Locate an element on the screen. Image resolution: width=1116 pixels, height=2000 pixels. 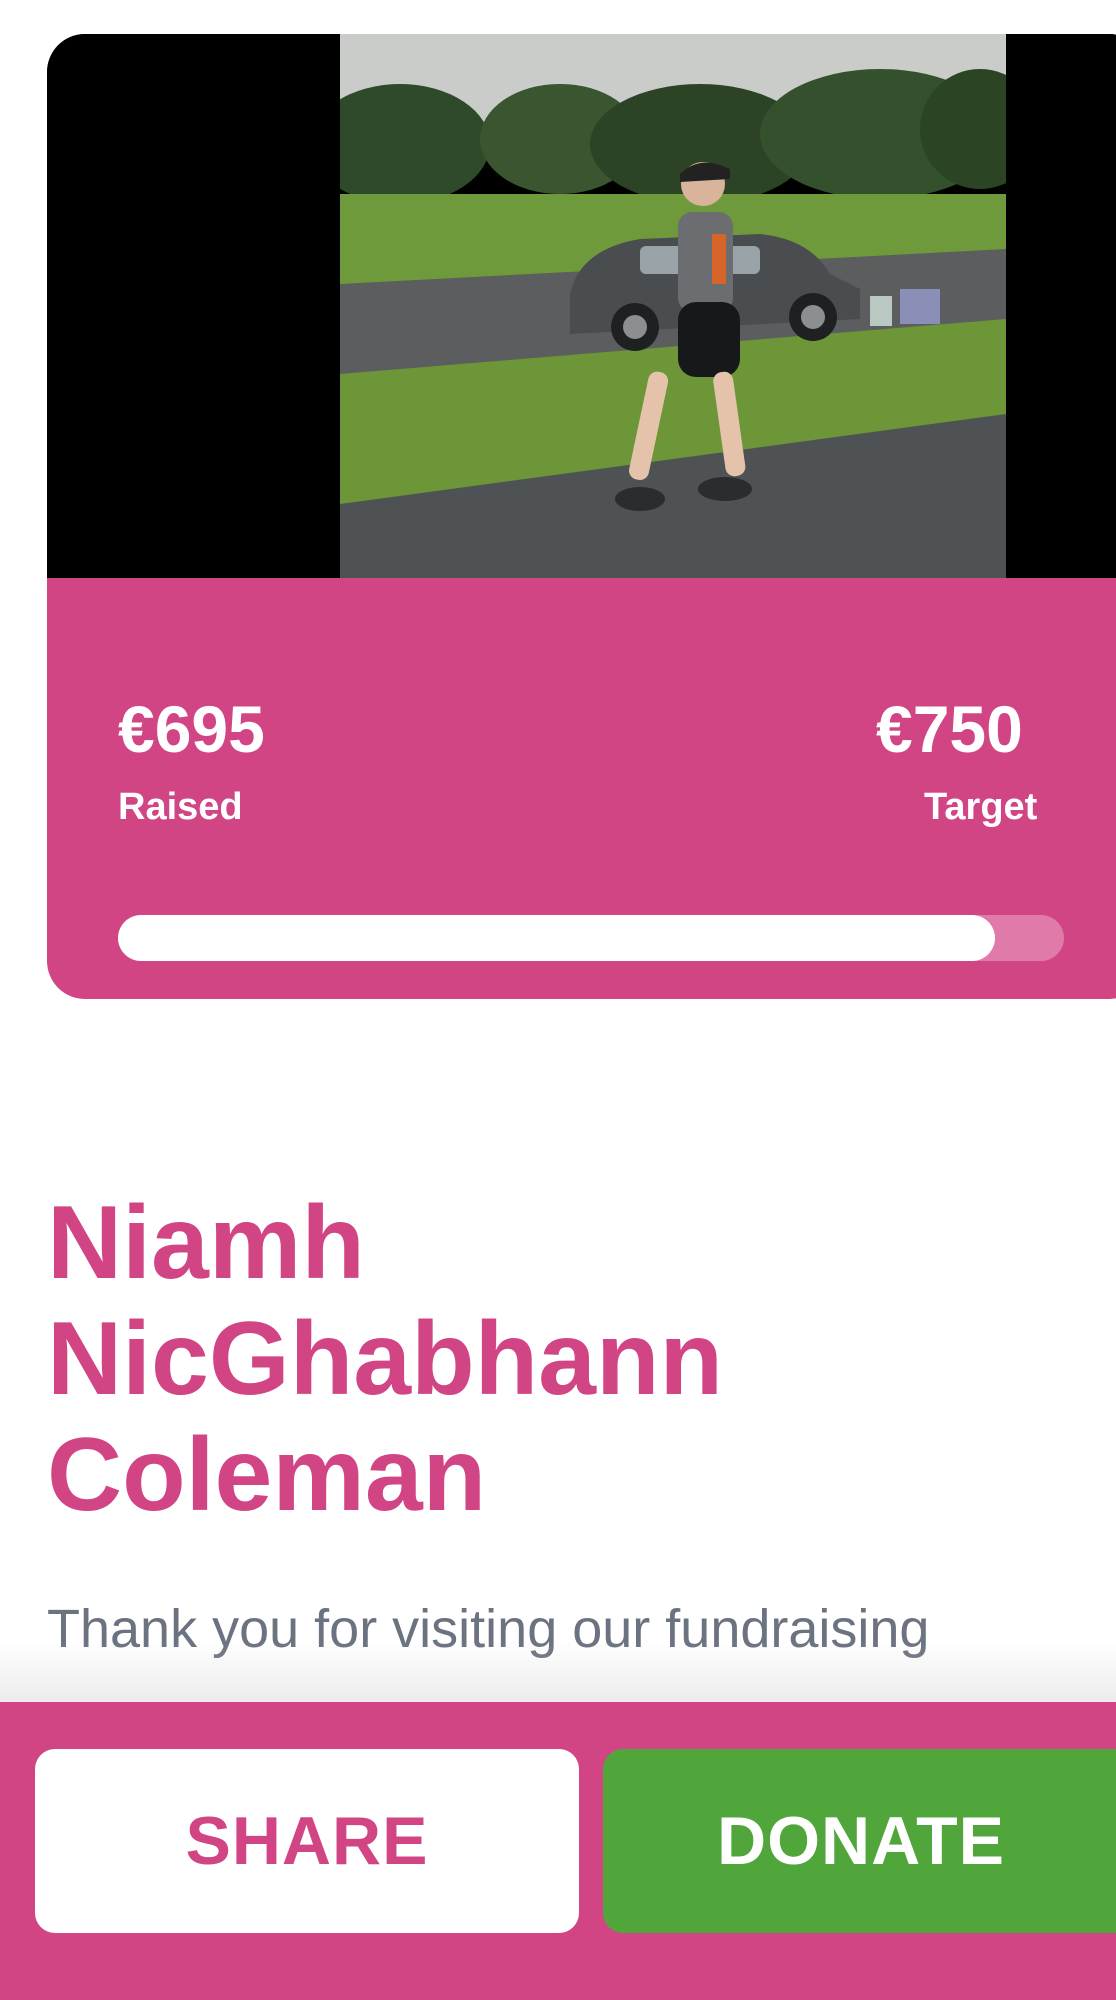
scroll-fade is located at coordinates (558, 1671).